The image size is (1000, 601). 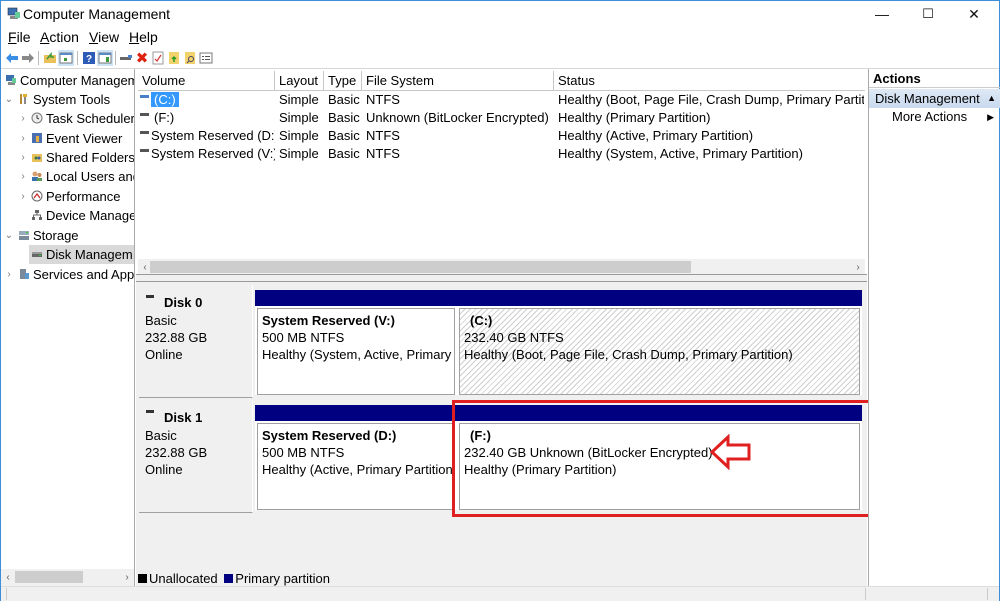 What do you see at coordinates (67, 196) in the screenshot?
I see `tree-item-performance: › Performance` at bounding box center [67, 196].